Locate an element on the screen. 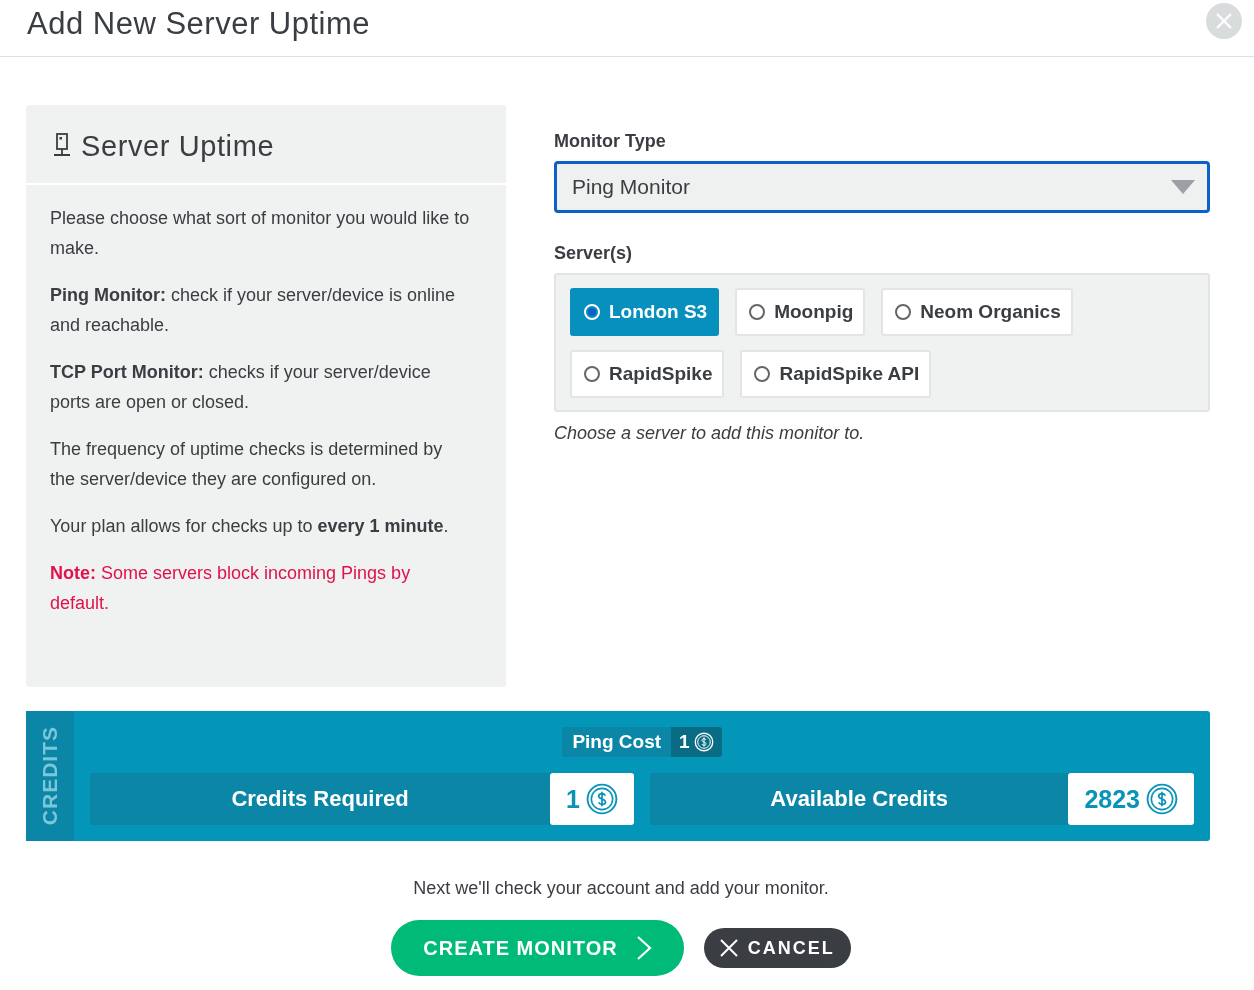 The height and width of the screenshot is (990, 1254). cost-label: Ping Cost is located at coordinates (617, 742).